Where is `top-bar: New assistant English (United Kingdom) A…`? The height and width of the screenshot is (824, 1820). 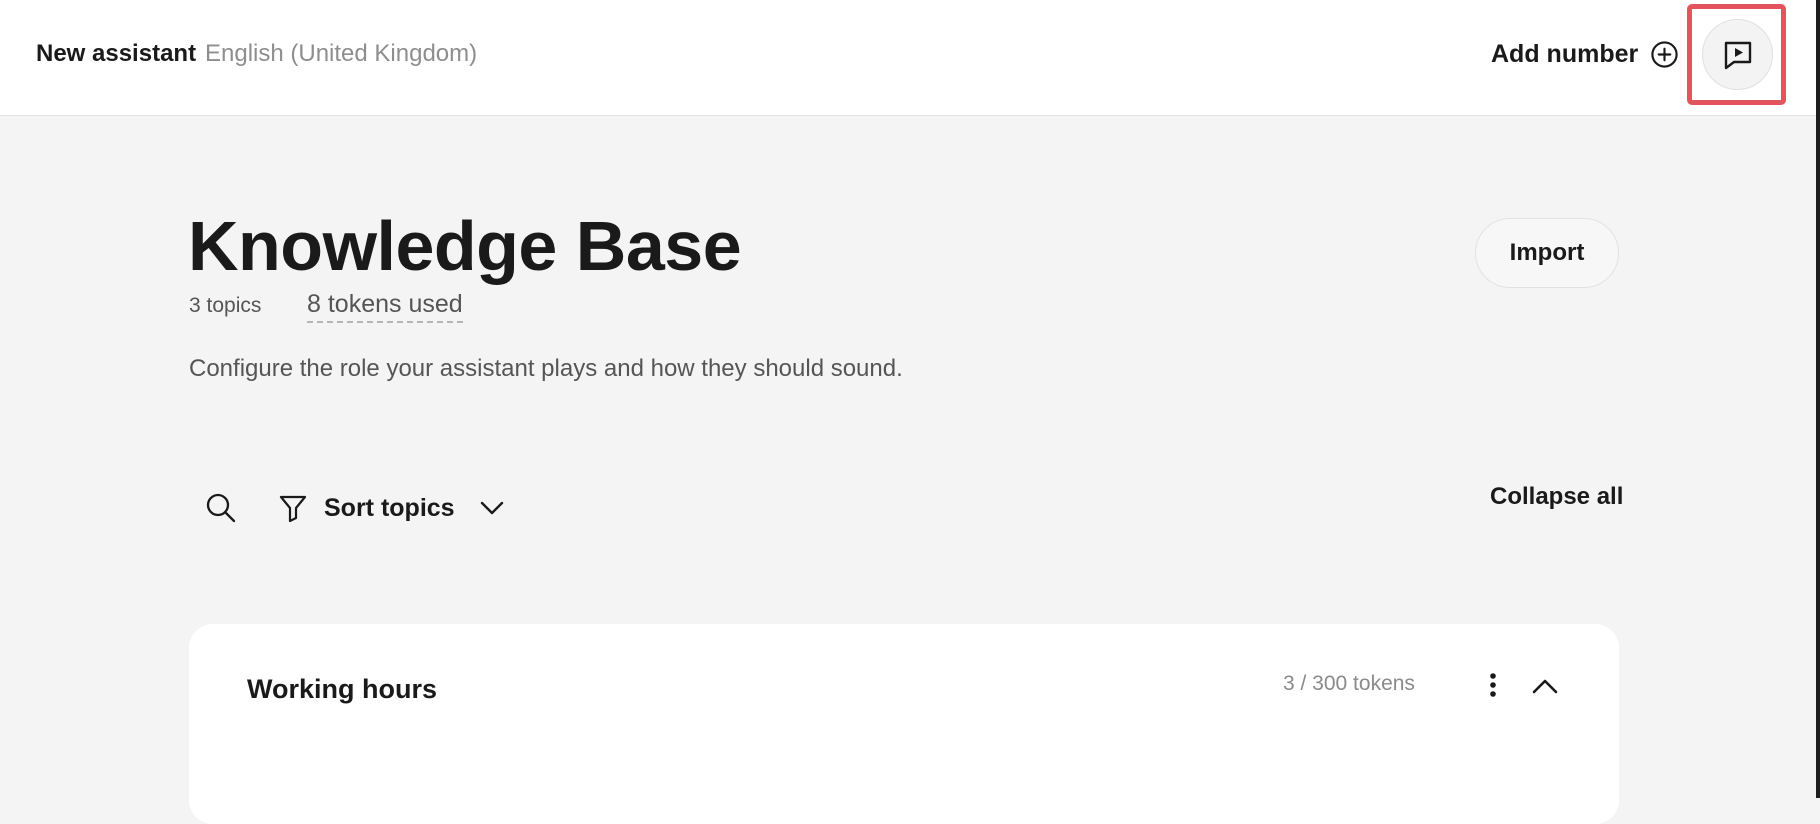
top-bar: New assistant English (United Kingdom) A… is located at coordinates (908, 58).